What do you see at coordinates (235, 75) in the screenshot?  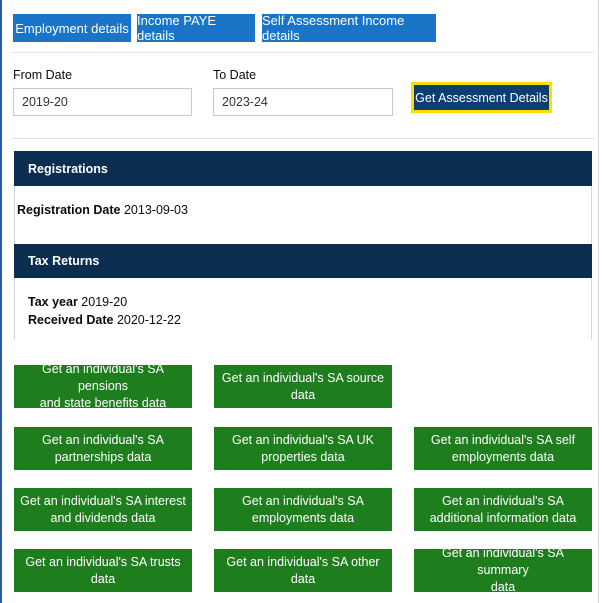 I see `to-date-label: To Date` at bounding box center [235, 75].